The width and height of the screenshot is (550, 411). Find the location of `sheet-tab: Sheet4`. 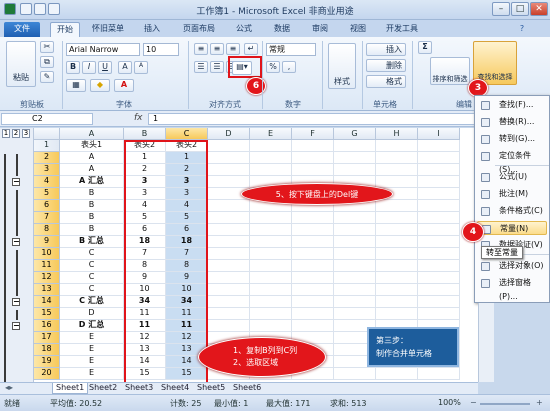

sheet-tab: Sheet4 is located at coordinates (175, 388).